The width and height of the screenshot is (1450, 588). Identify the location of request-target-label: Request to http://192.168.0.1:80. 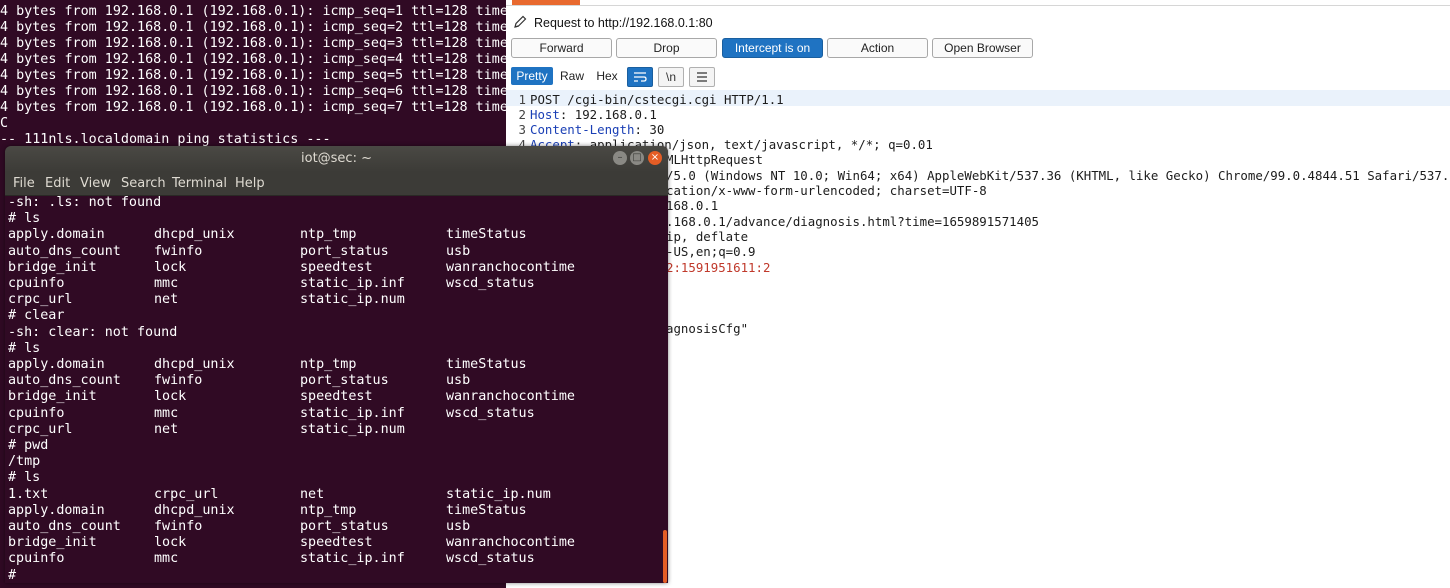
(623, 23).